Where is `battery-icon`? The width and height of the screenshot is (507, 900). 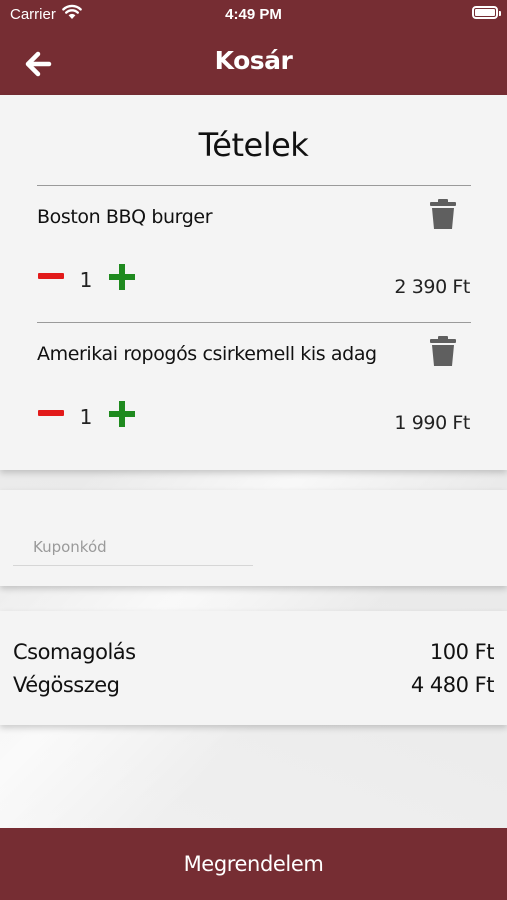
battery-icon is located at coordinates (486, 12).